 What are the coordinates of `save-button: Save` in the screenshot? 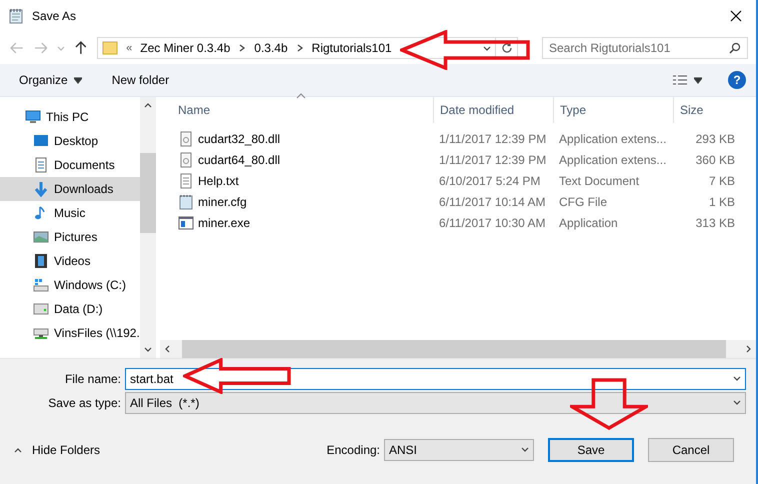 It's located at (591, 450).